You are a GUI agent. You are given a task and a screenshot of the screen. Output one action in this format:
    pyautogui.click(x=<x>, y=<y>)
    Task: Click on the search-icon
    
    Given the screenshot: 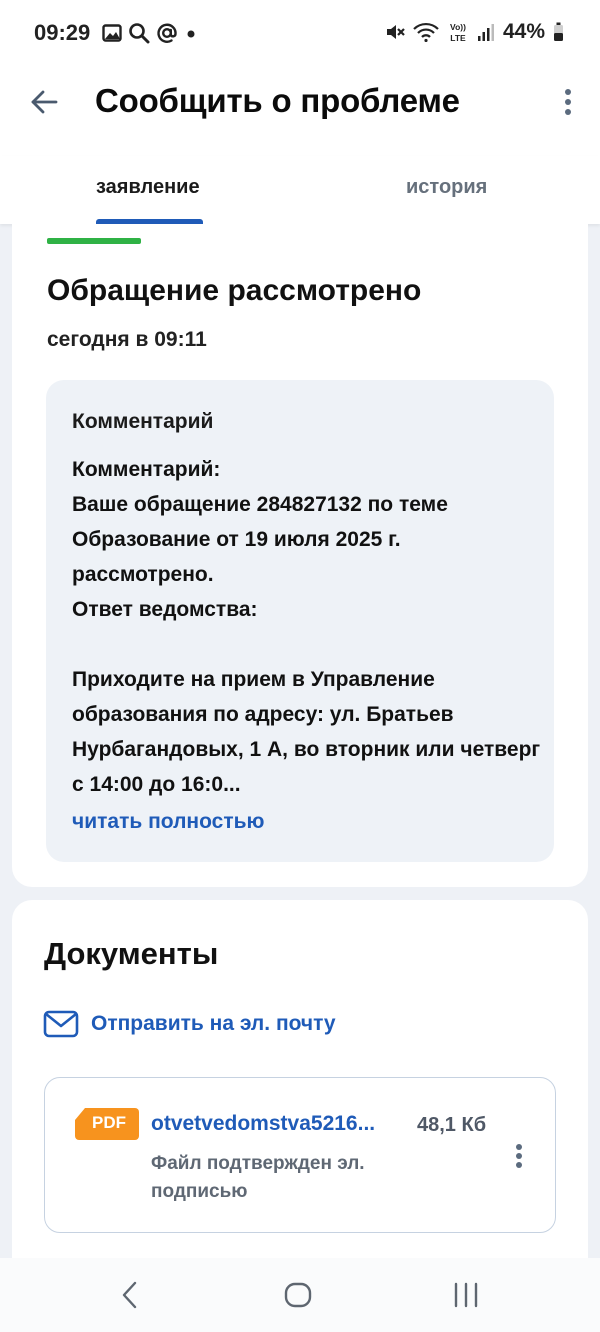 What is the action you would take?
    pyautogui.click(x=139, y=33)
    